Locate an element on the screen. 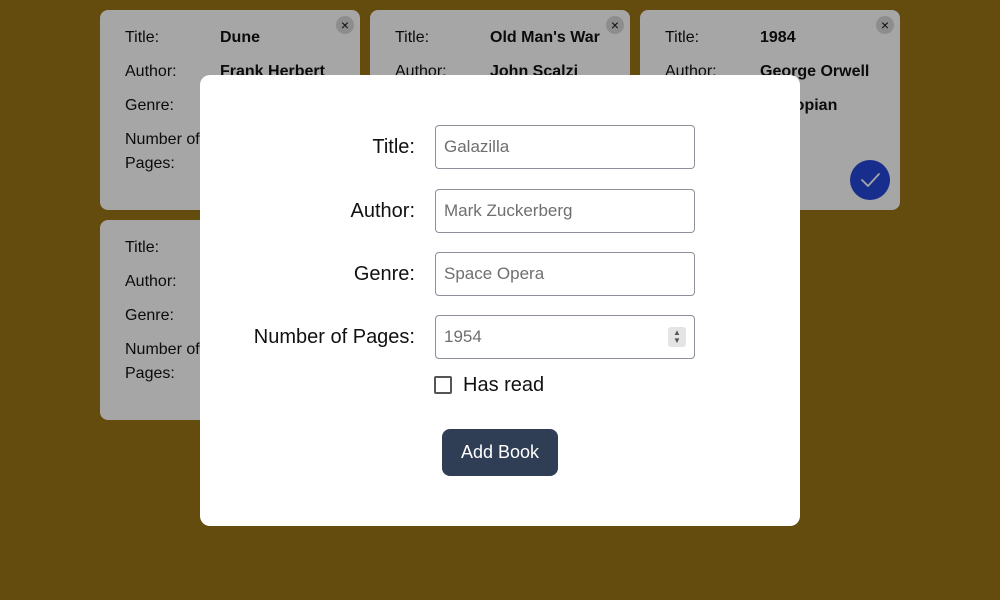 The image size is (1000, 600). chevron-down-icon: ▼ is located at coordinates (677, 341).